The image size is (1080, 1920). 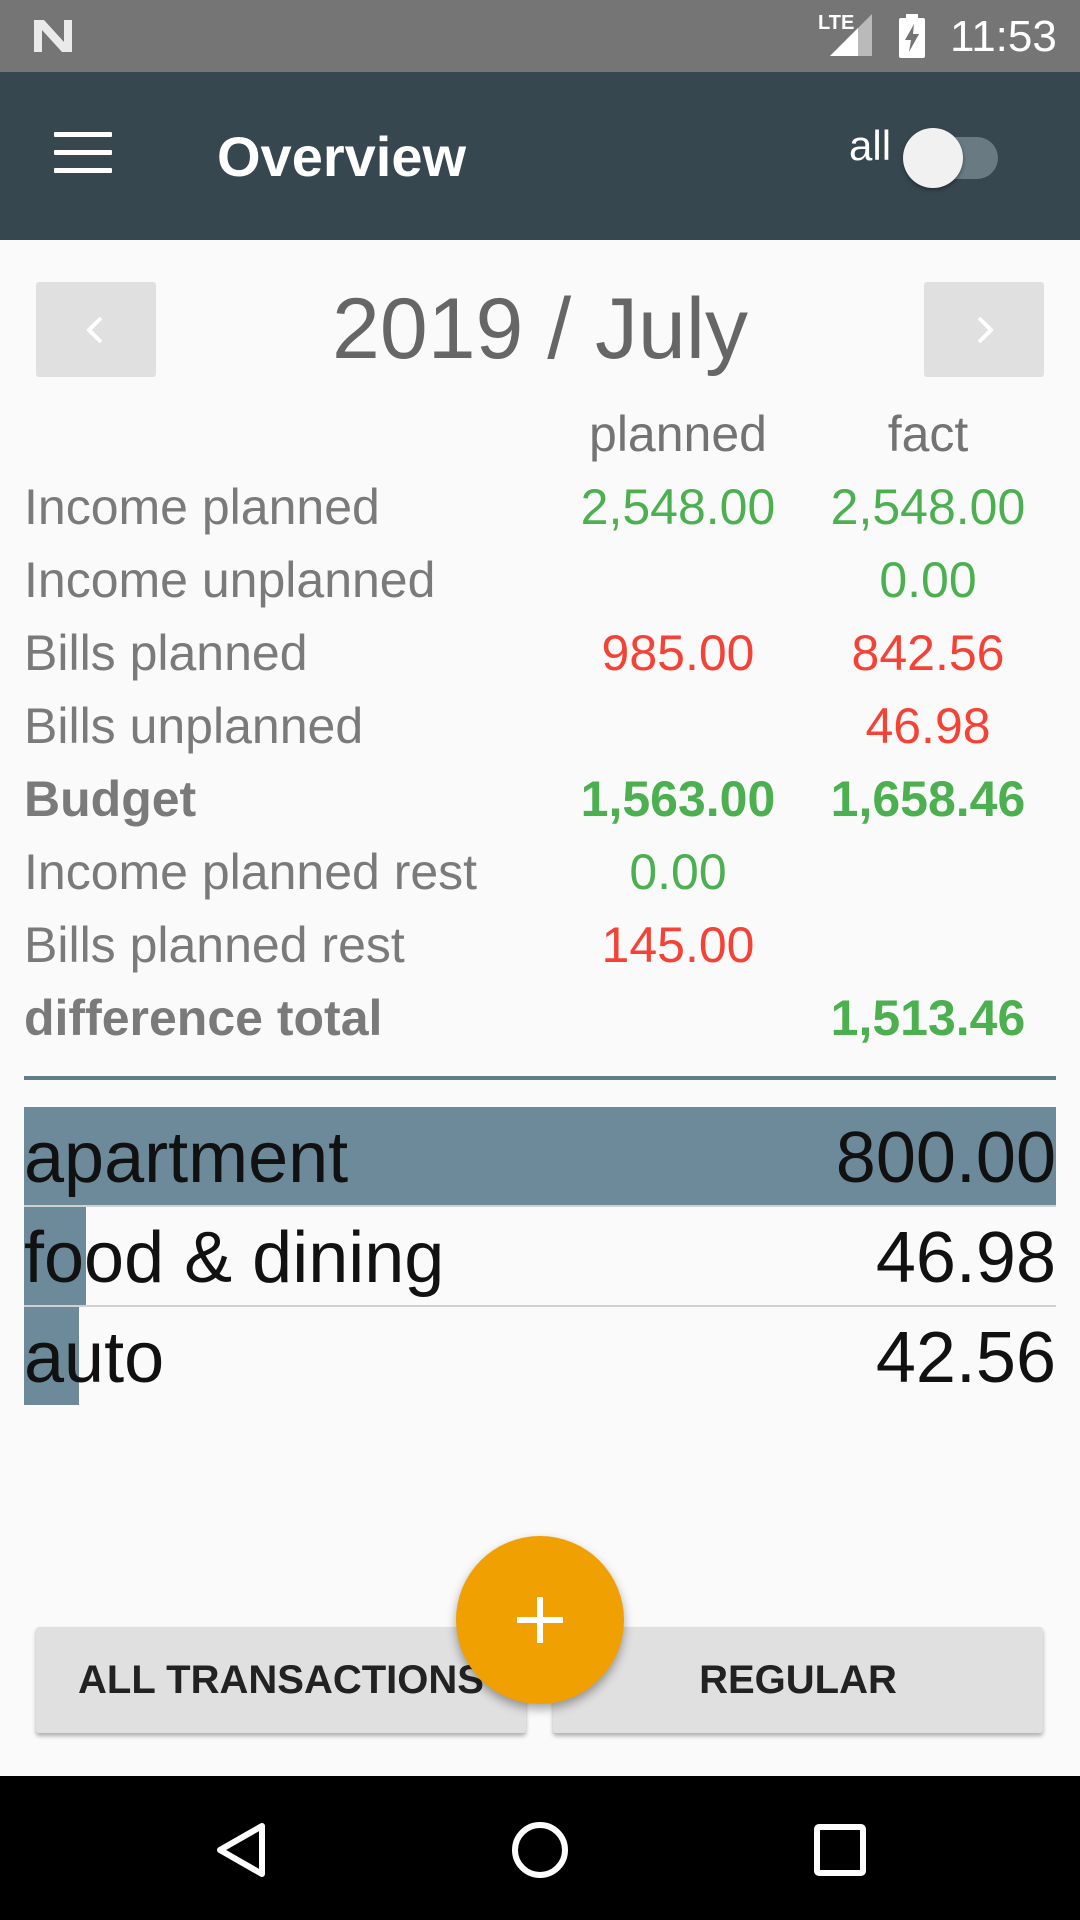 What do you see at coordinates (965, 1258) in the screenshot?
I see `category-amount: 46.98` at bounding box center [965, 1258].